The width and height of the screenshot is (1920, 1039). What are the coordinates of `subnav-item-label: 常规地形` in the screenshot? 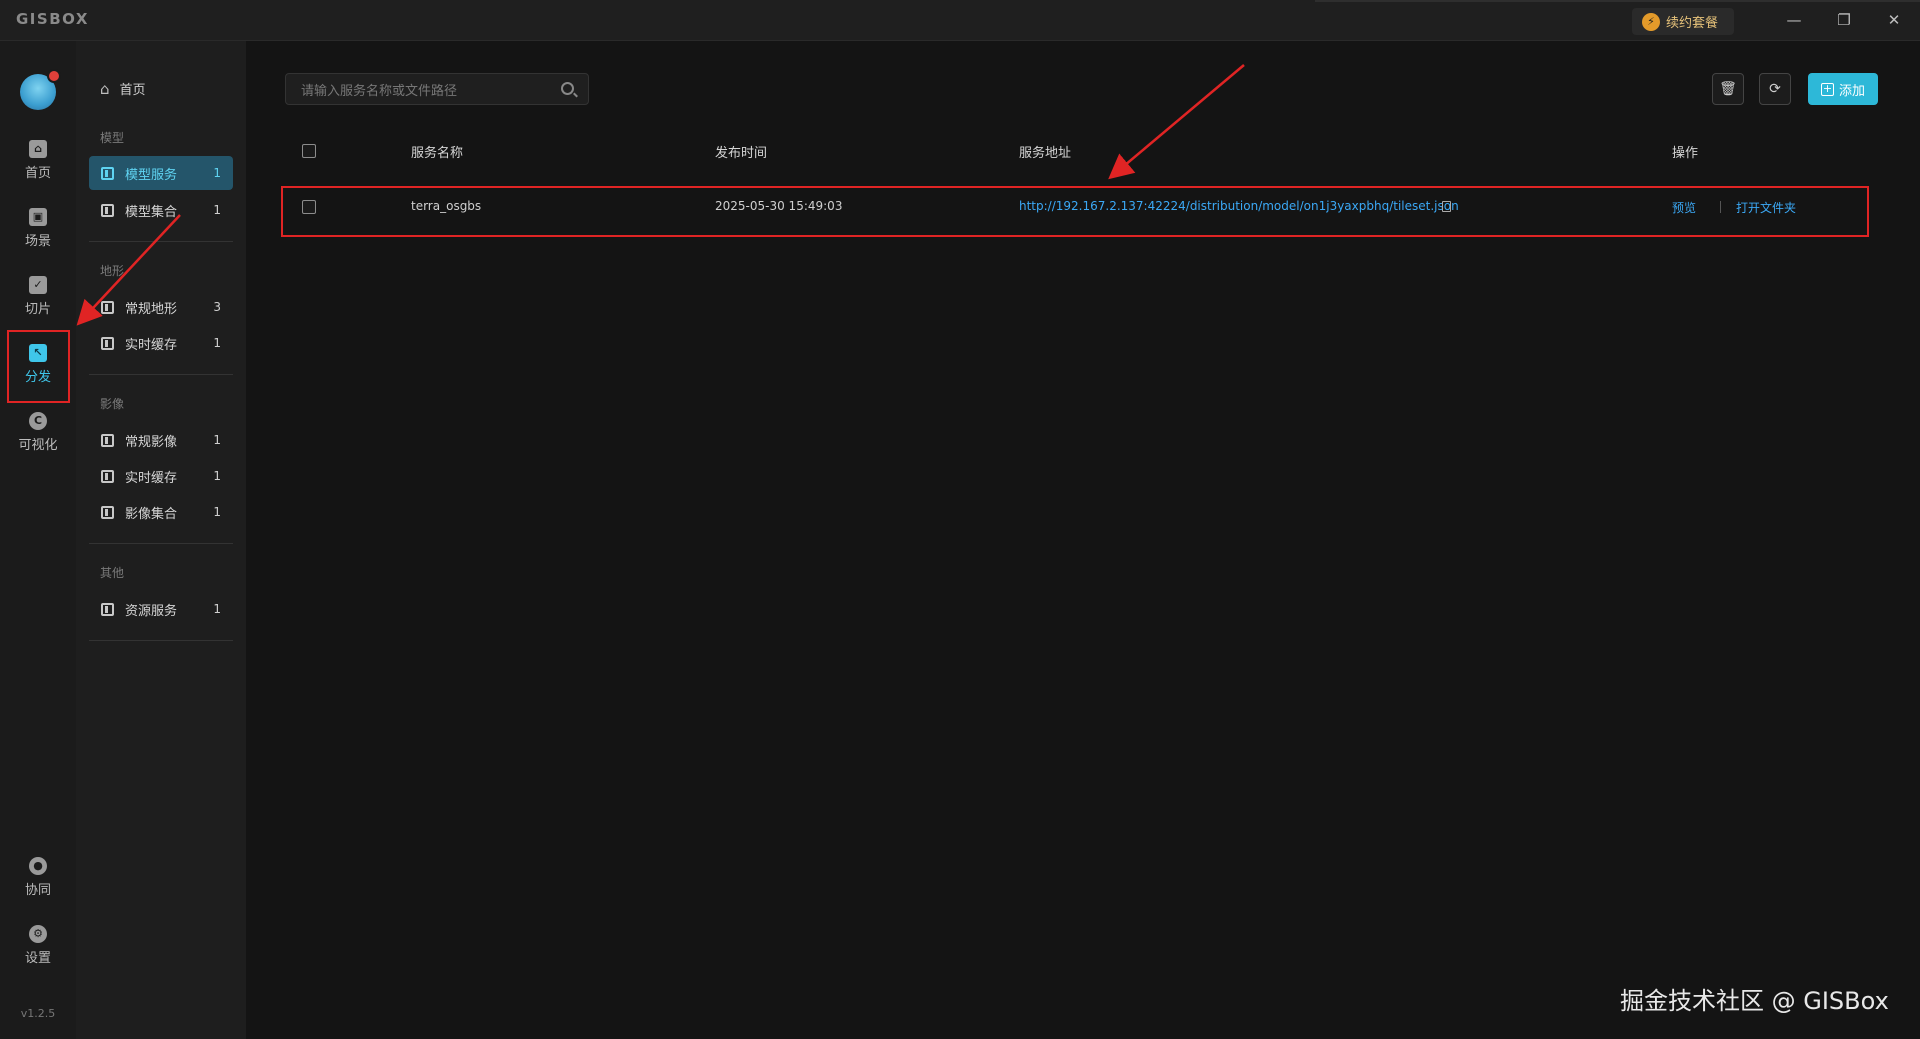 It's located at (151, 309).